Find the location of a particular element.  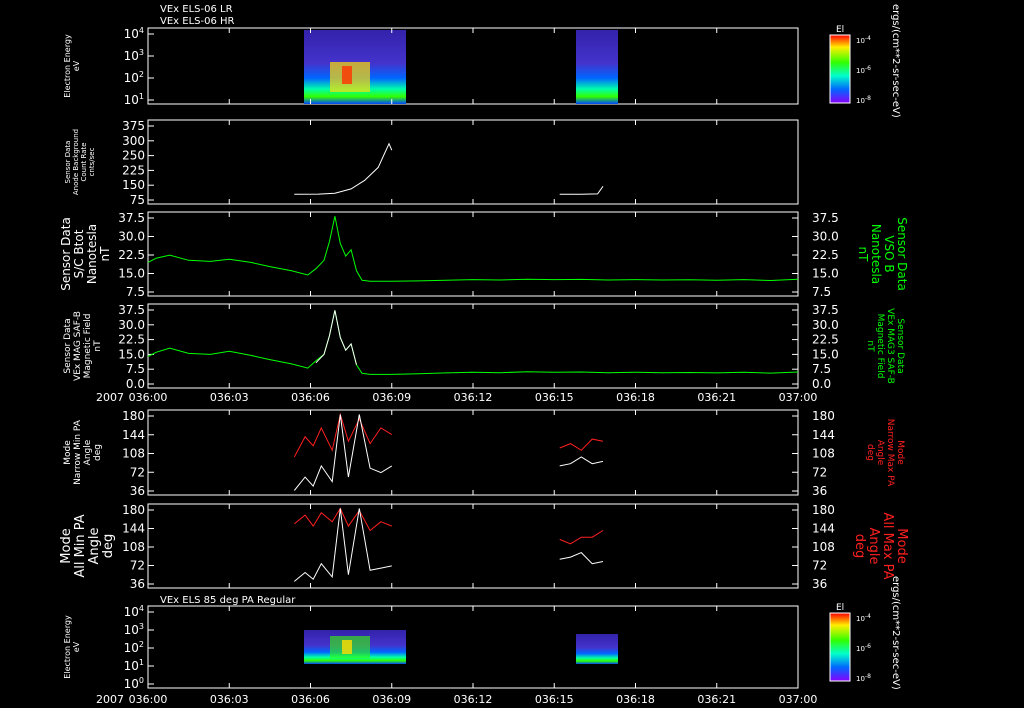

panel1-spectrogram is located at coordinates (461, 67).